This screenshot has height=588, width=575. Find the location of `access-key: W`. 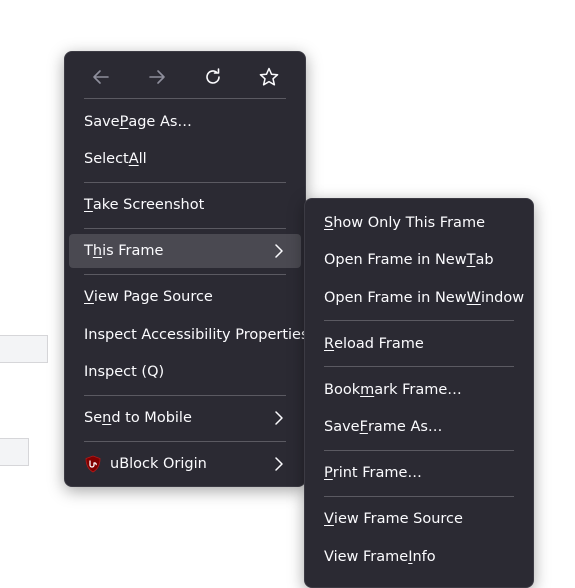

access-key: W is located at coordinates (473, 298).